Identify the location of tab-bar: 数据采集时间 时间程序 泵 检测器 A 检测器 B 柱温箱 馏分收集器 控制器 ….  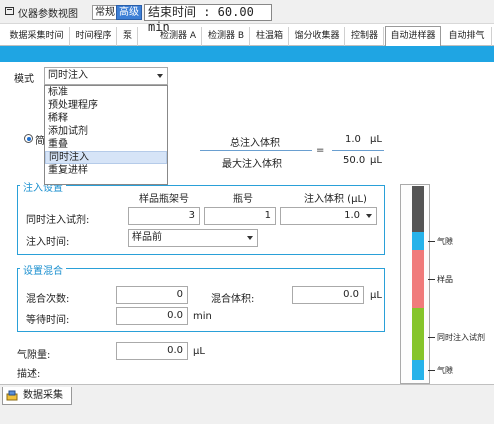
(247, 36).